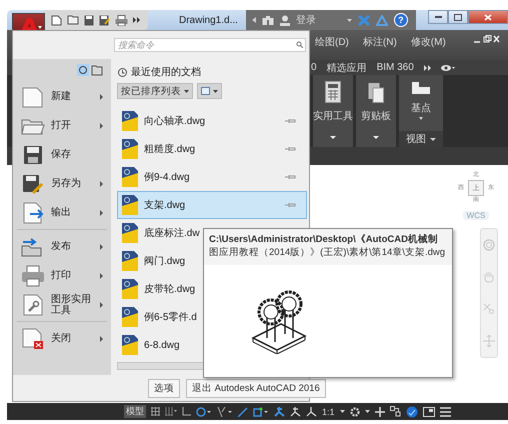  I want to click on file-path: C:\Users\Administrator\Desktop\《AutoCAD机械制图应用教程（2014版）》(王宏)\素材\第14章\支架.dwg, so click(328, 247).